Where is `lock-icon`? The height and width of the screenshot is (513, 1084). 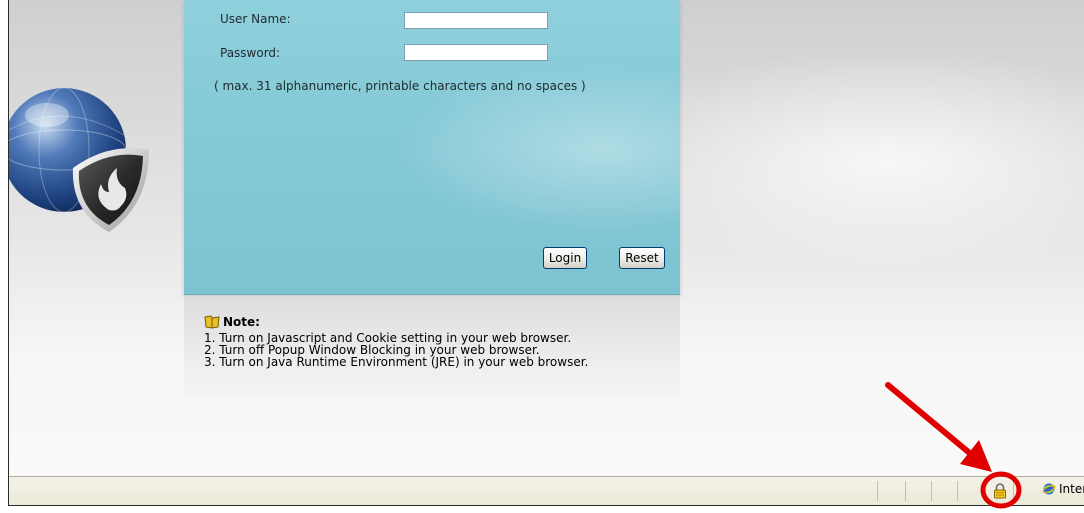 lock-icon is located at coordinates (1000, 493).